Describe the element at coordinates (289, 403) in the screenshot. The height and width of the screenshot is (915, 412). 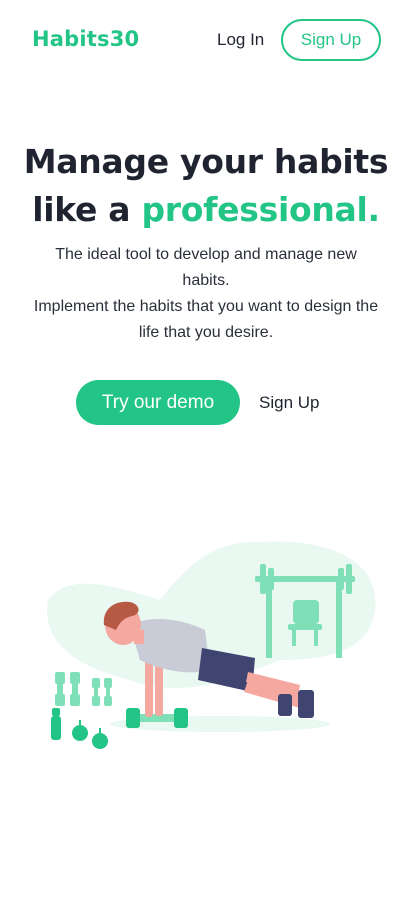
I see `hero-signup-link: Sign Up` at that location.